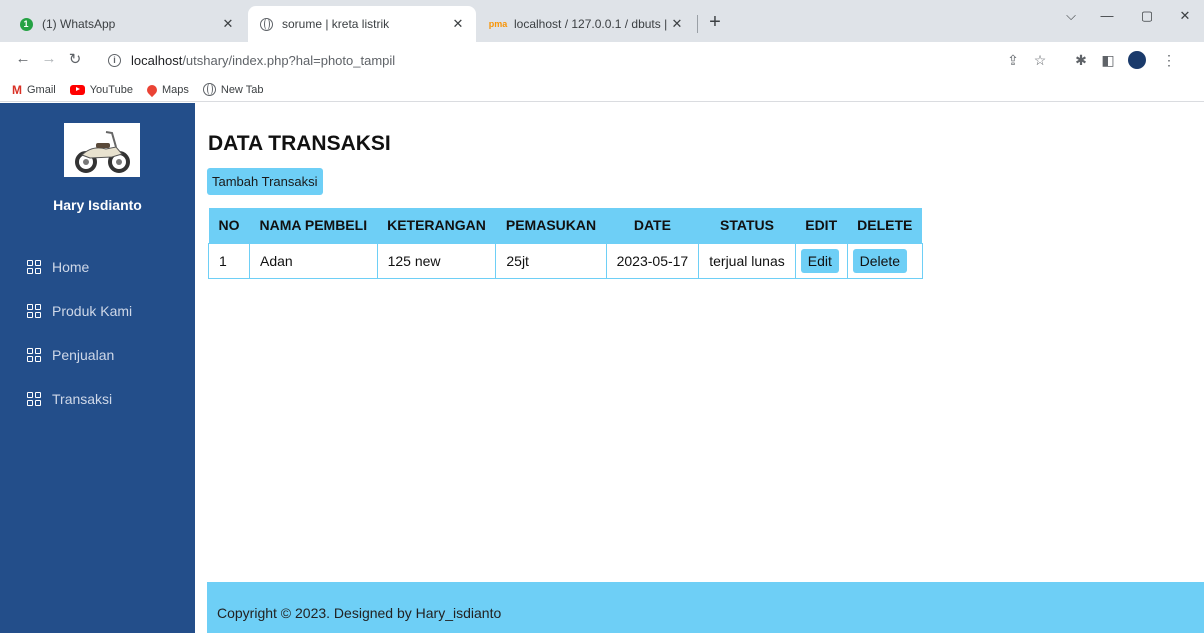  What do you see at coordinates (885, 225) in the screenshot?
I see `column-header-delete: DELETE` at bounding box center [885, 225].